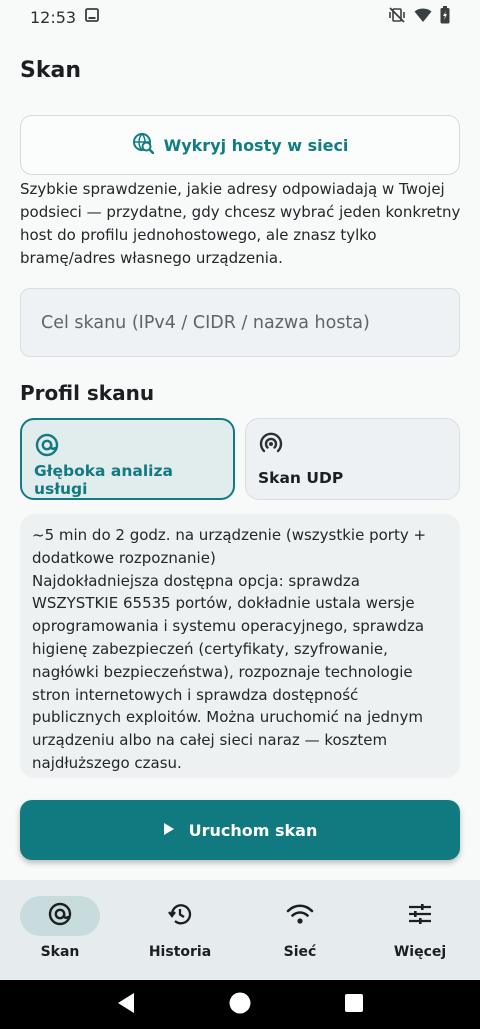 The width and height of the screenshot is (480, 1029). I want to click on scan-target-input: Cel skanu (IPv4 / CIDR / nazwa hosta), so click(240, 322).